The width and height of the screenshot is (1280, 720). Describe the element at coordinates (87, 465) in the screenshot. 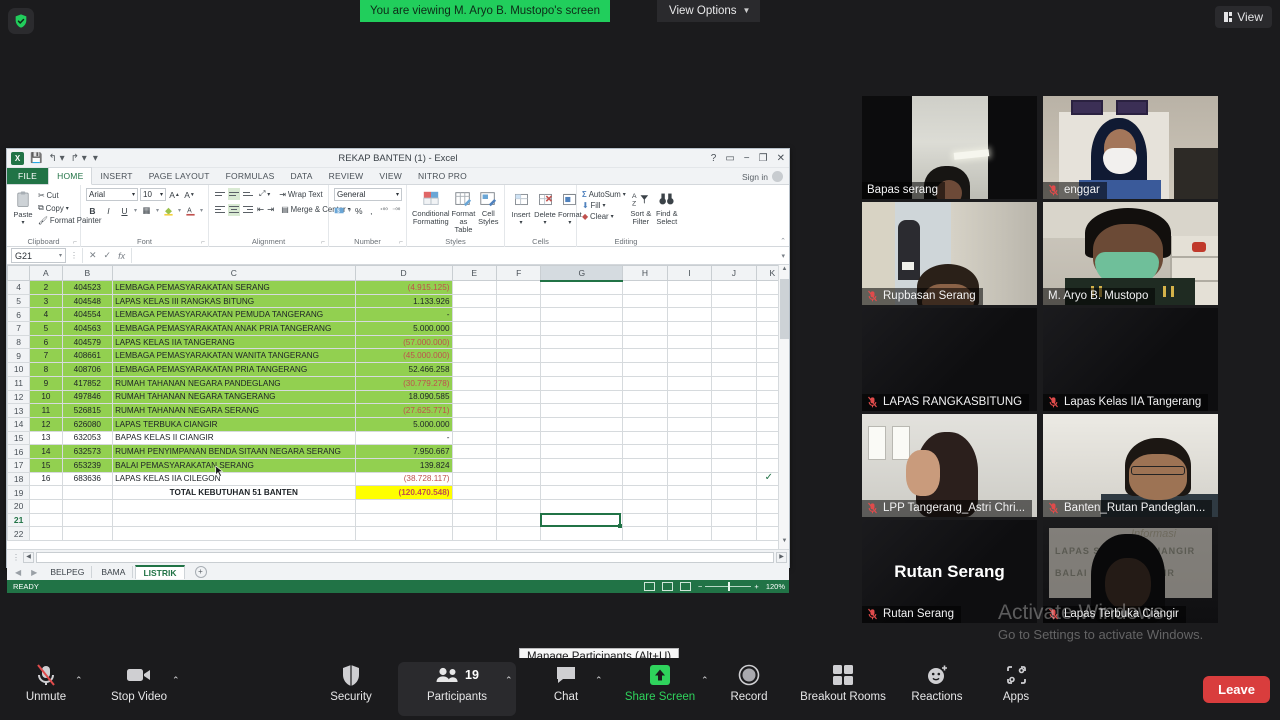

I see `cell-B: 653239` at that location.